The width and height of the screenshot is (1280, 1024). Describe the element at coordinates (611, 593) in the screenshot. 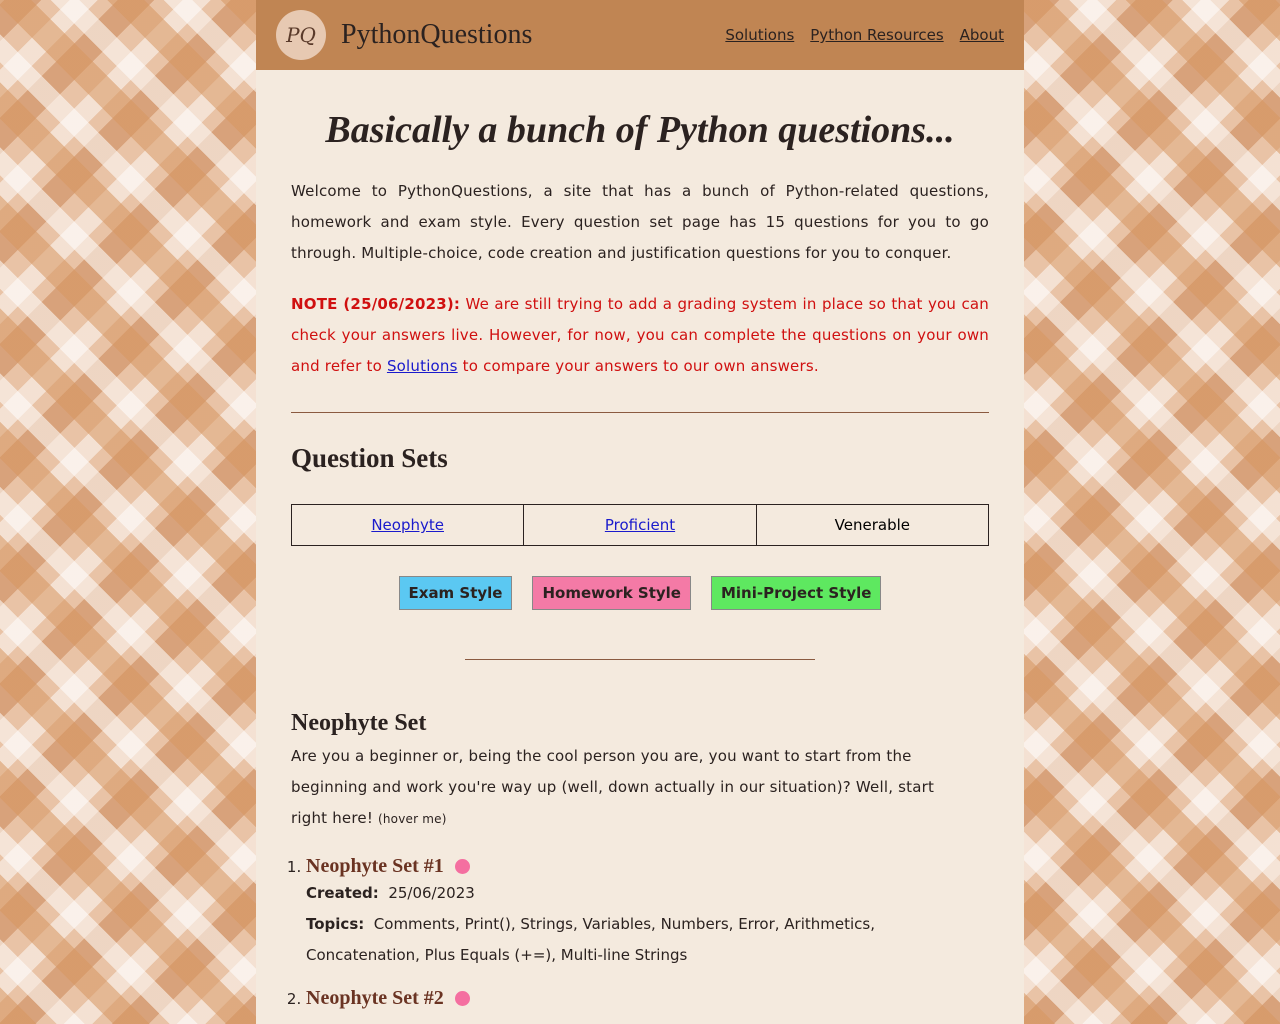

I see `homework-style-button: Homework Style` at that location.